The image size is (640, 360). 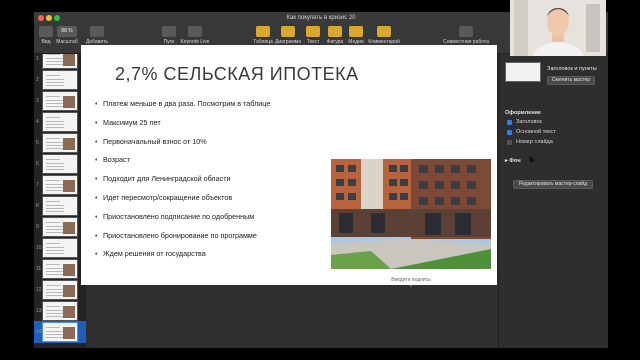 I want to click on slide-number: 6, so click(x=37, y=164).